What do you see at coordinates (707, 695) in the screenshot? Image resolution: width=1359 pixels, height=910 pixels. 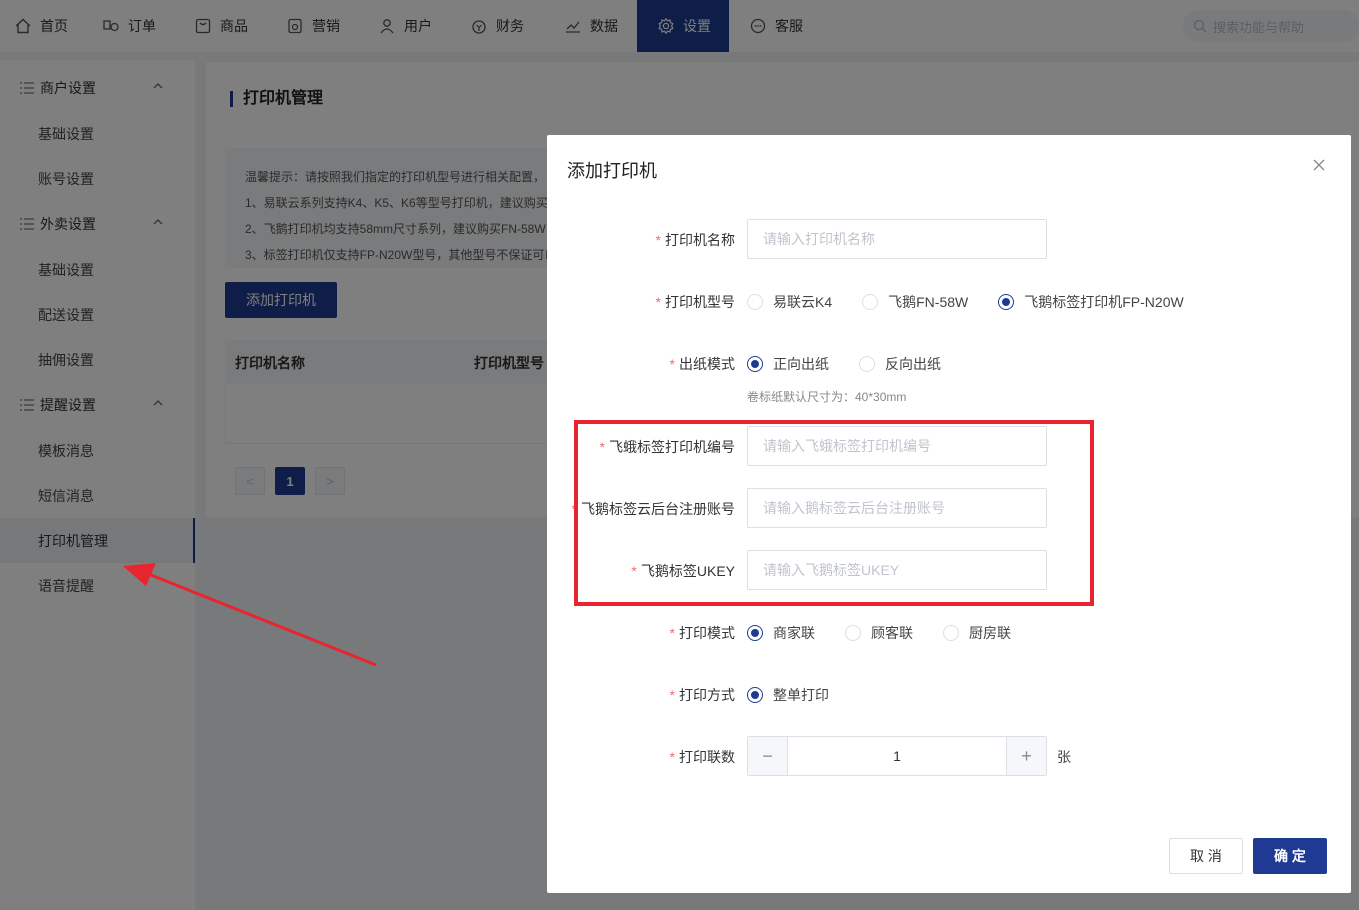 I see `field-label: 打印方式` at bounding box center [707, 695].